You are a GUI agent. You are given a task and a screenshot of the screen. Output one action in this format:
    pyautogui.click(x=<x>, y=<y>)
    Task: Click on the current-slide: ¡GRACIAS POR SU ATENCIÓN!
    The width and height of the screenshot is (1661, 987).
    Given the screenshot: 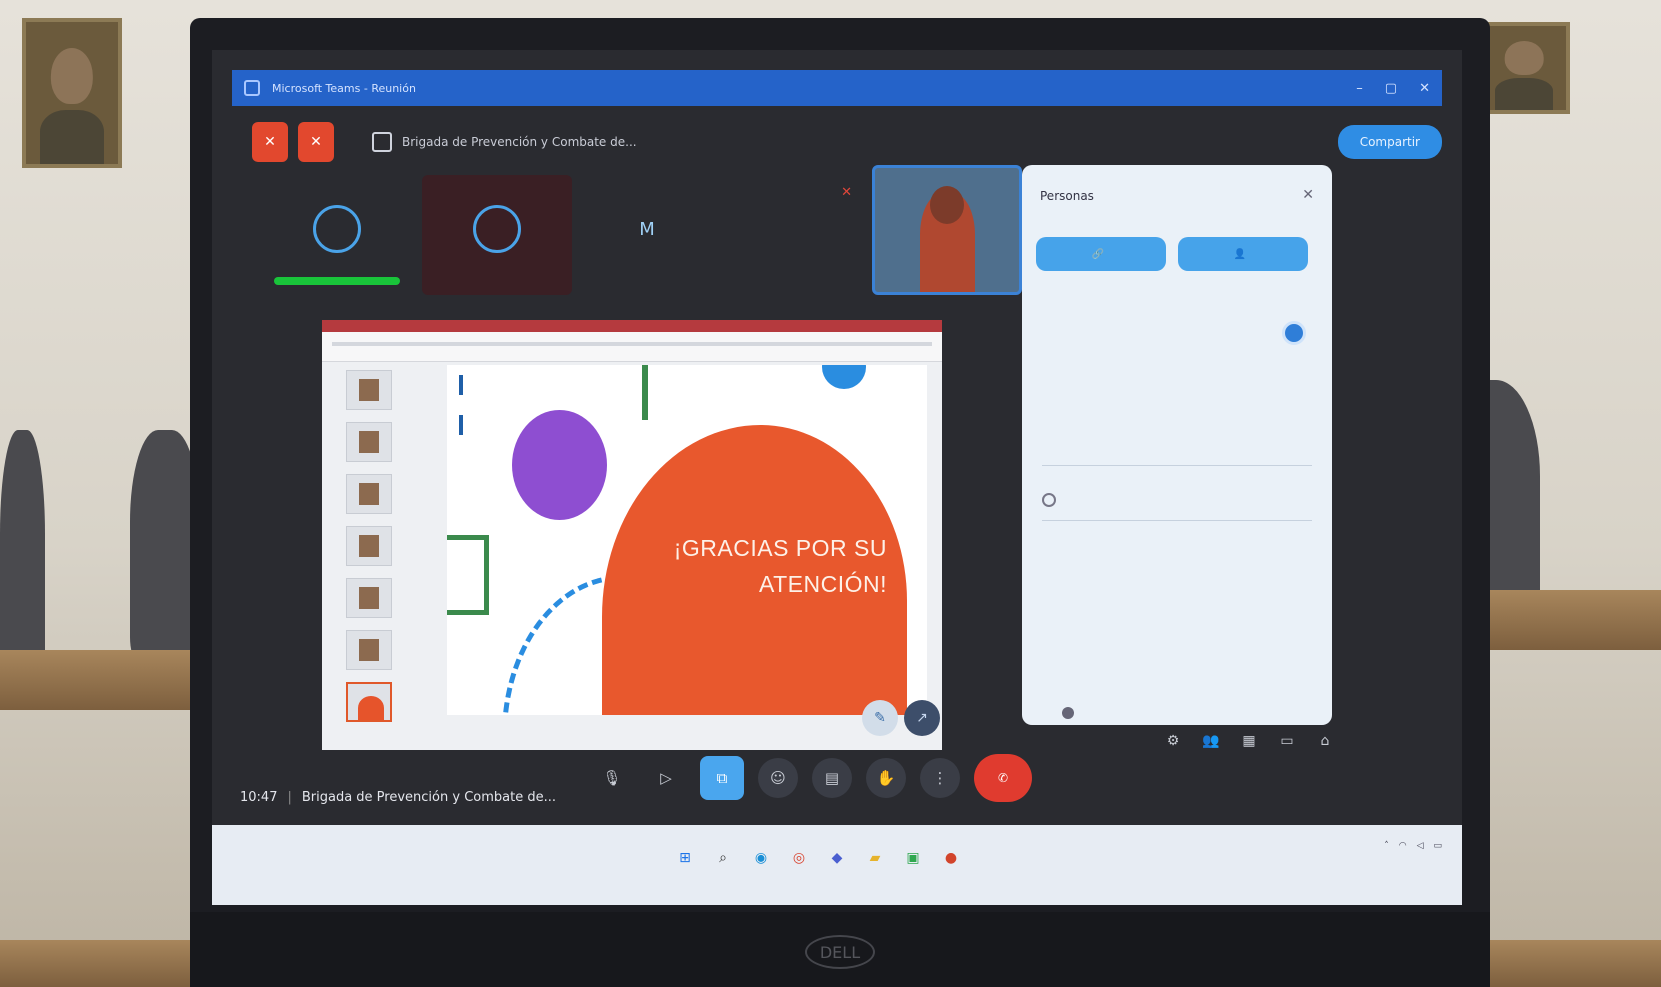 What is the action you would take?
    pyautogui.click(x=687, y=540)
    